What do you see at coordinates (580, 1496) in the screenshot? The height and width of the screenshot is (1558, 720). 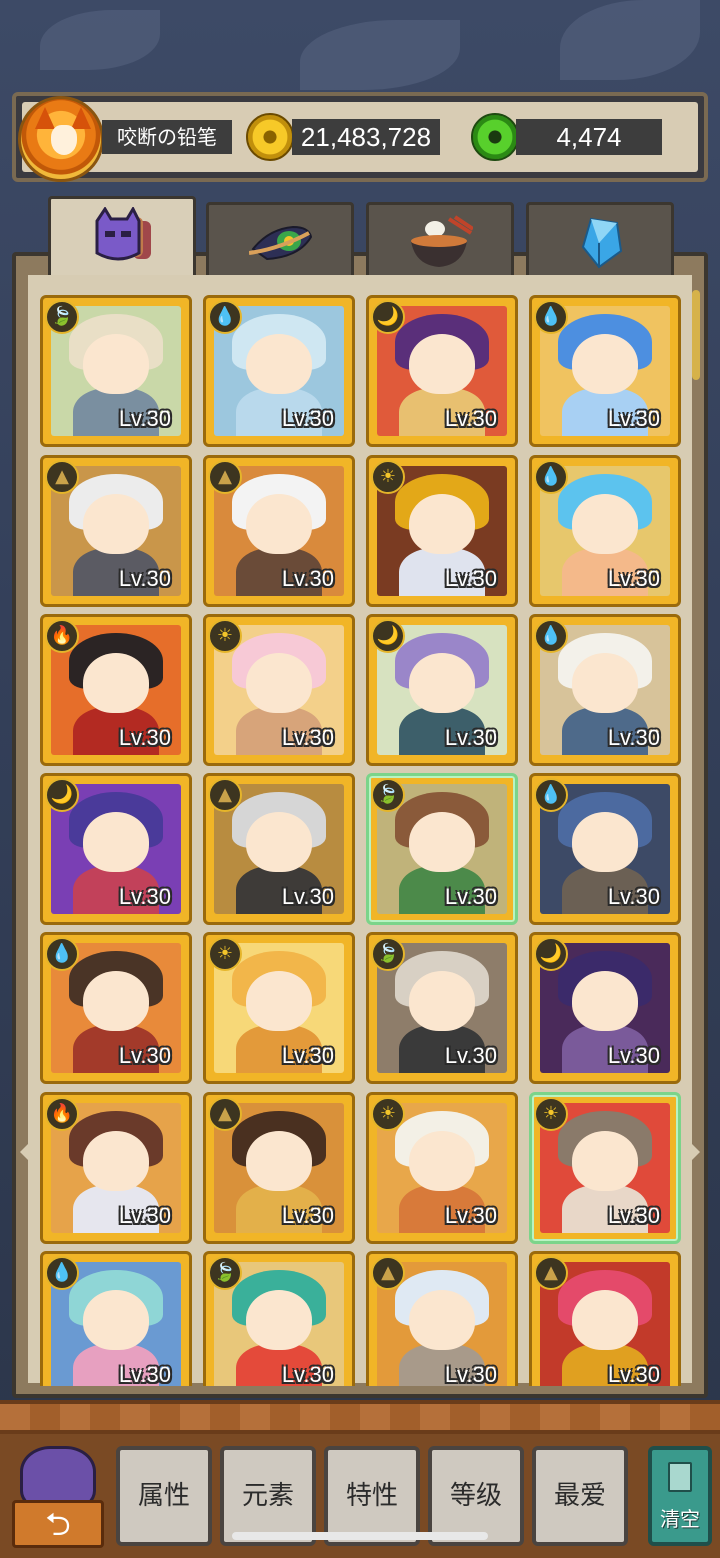 I see `filter-button: 最爱` at bounding box center [580, 1496].